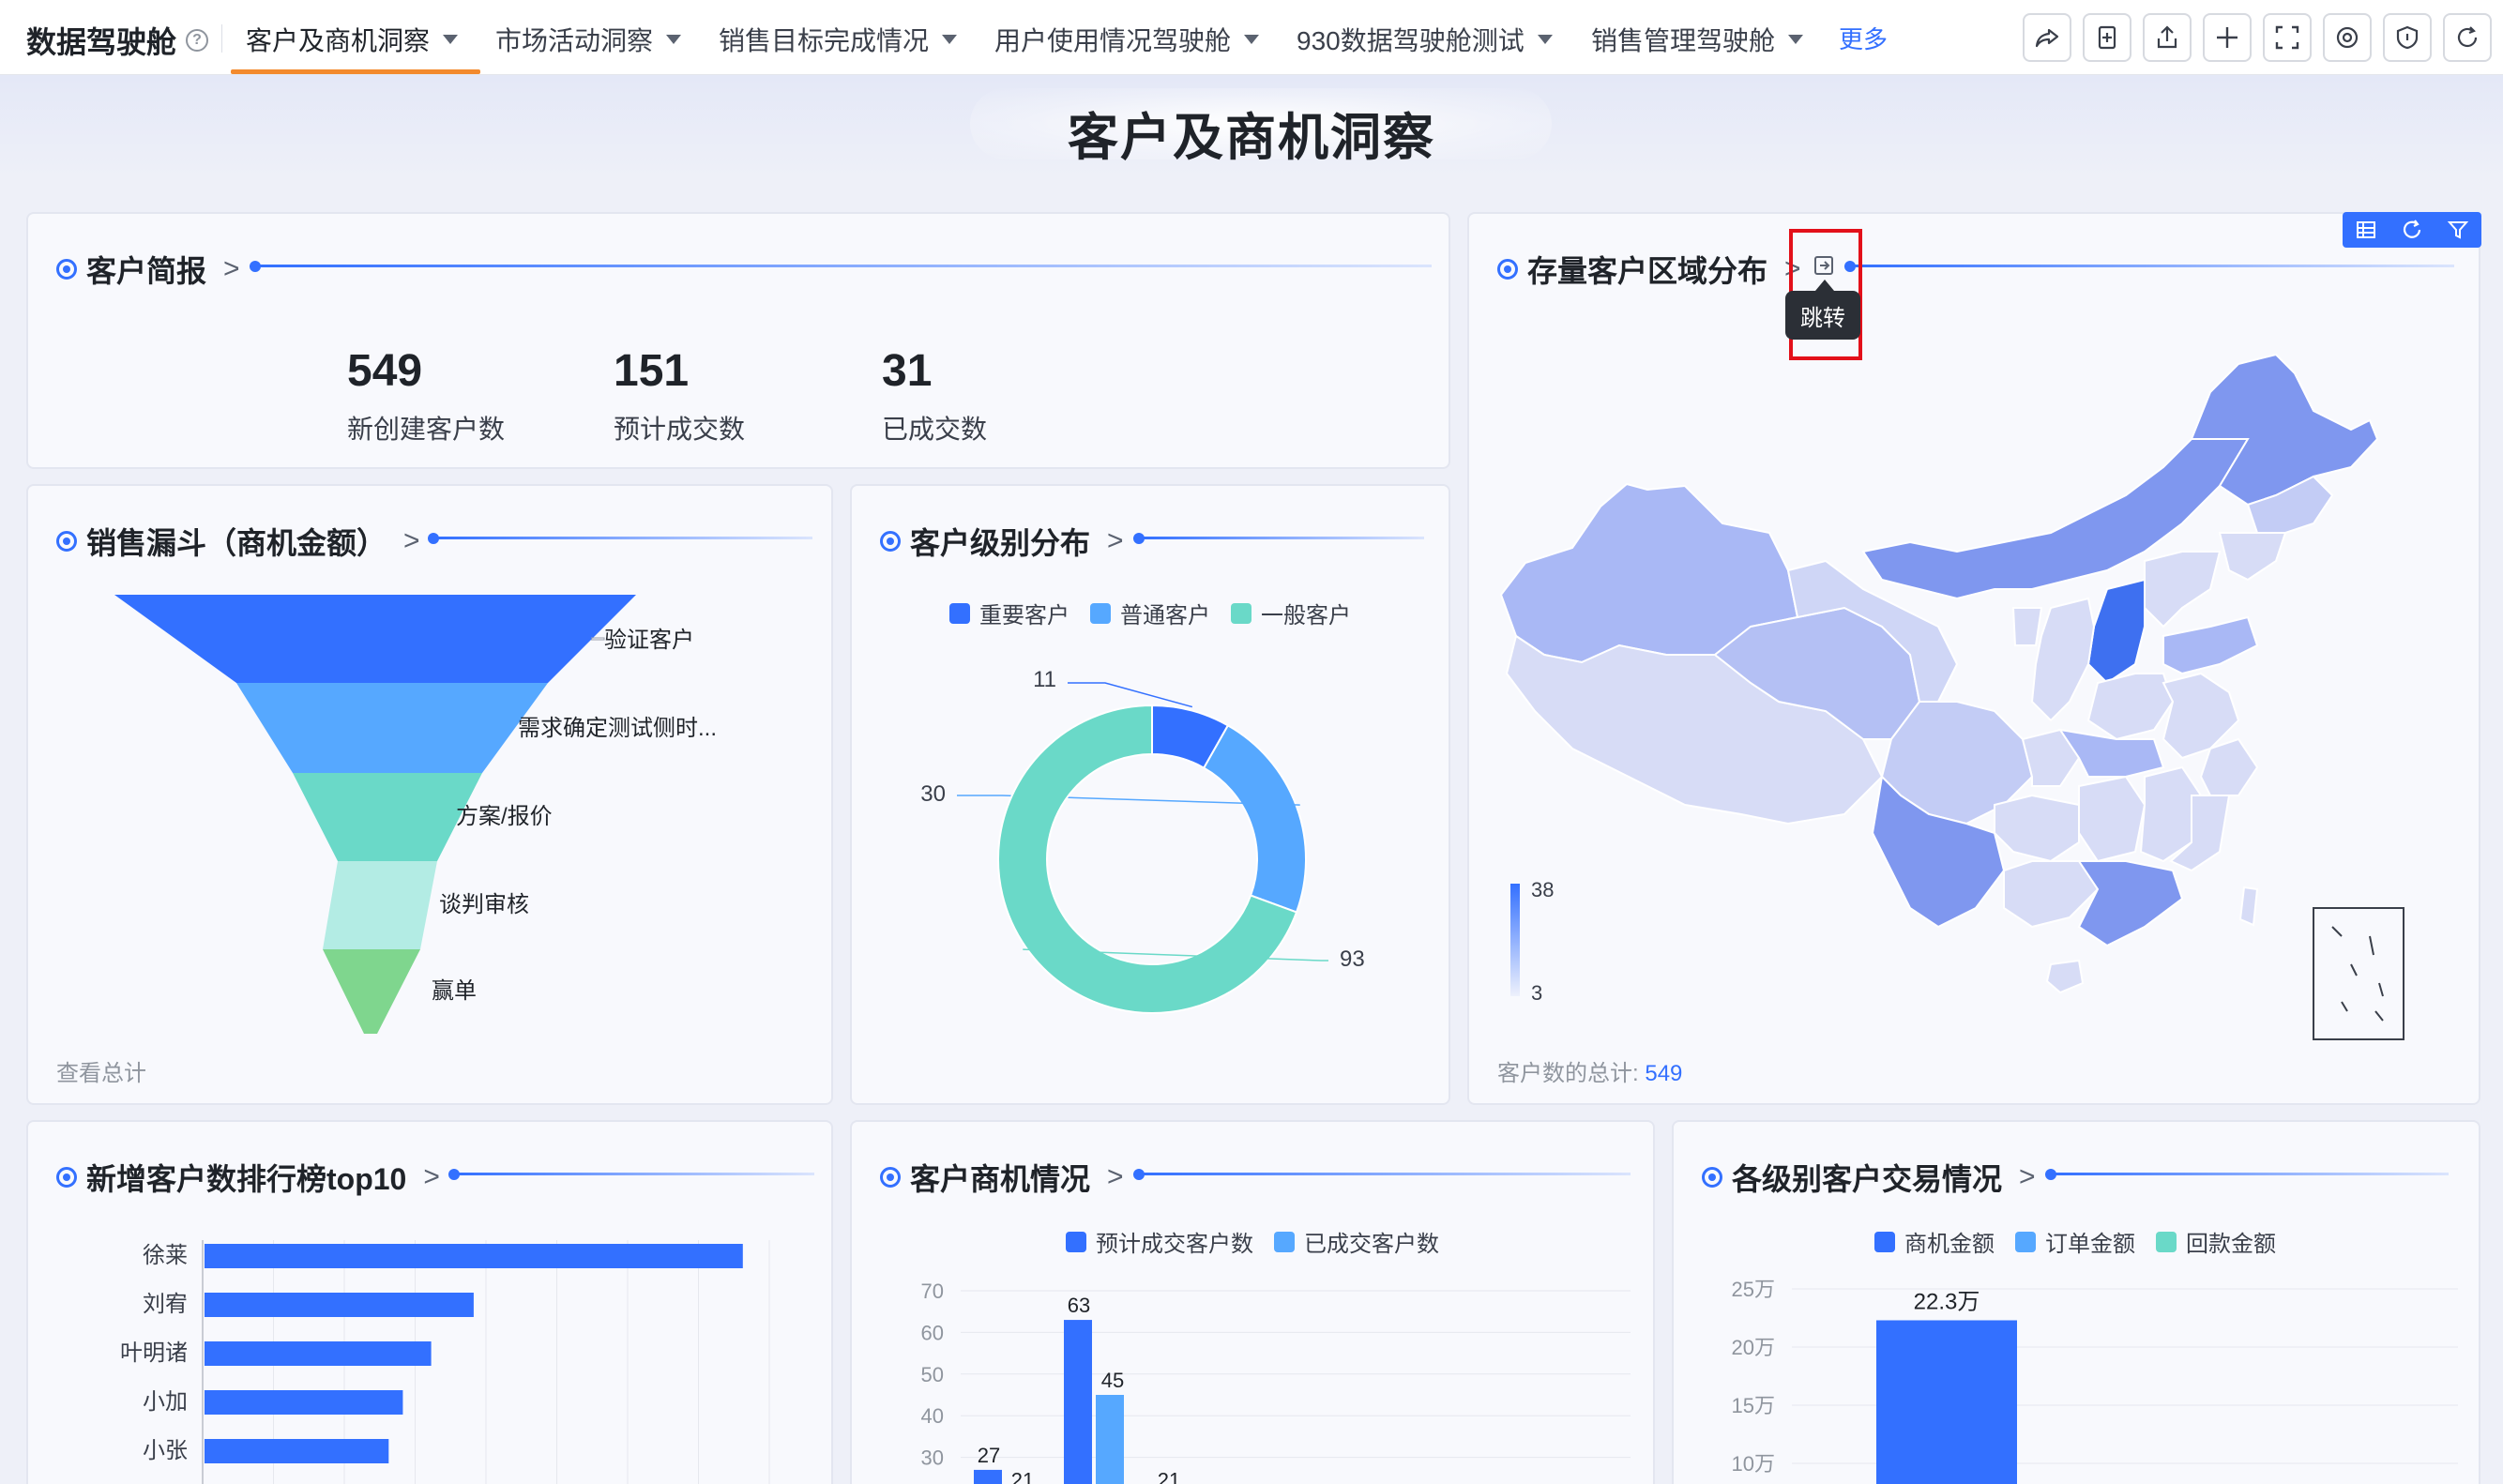  I want to click on color-scale-max: 38, so click(1542, 890).